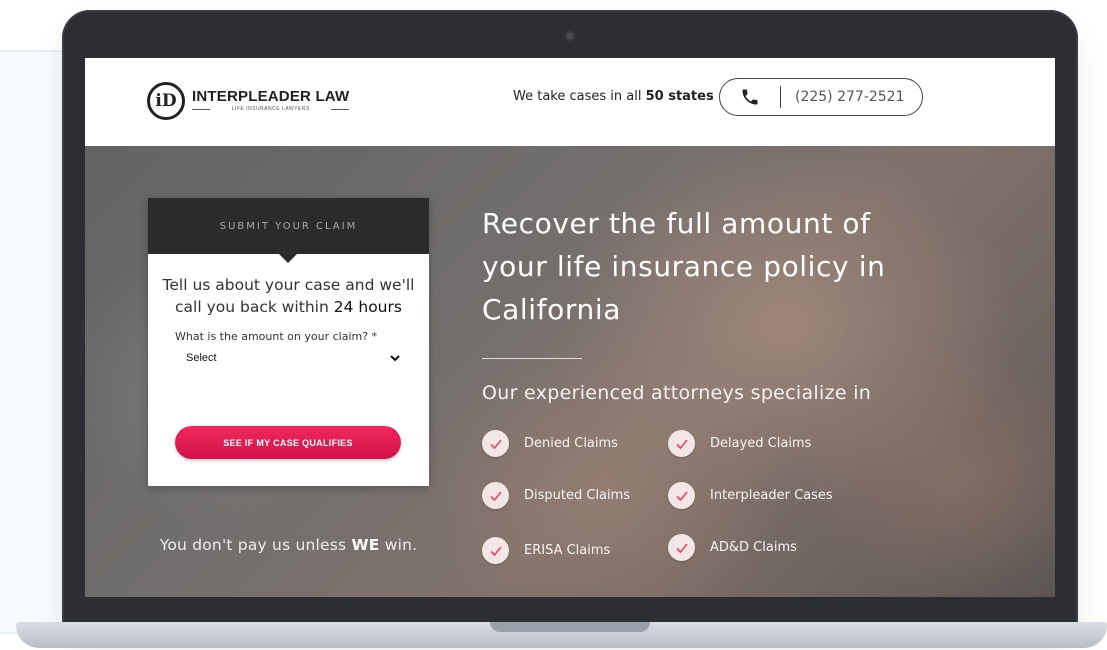 This screenshot has height=650, width=1107. I want to click on feature-label: Disputed Claims, so click(577, 495).